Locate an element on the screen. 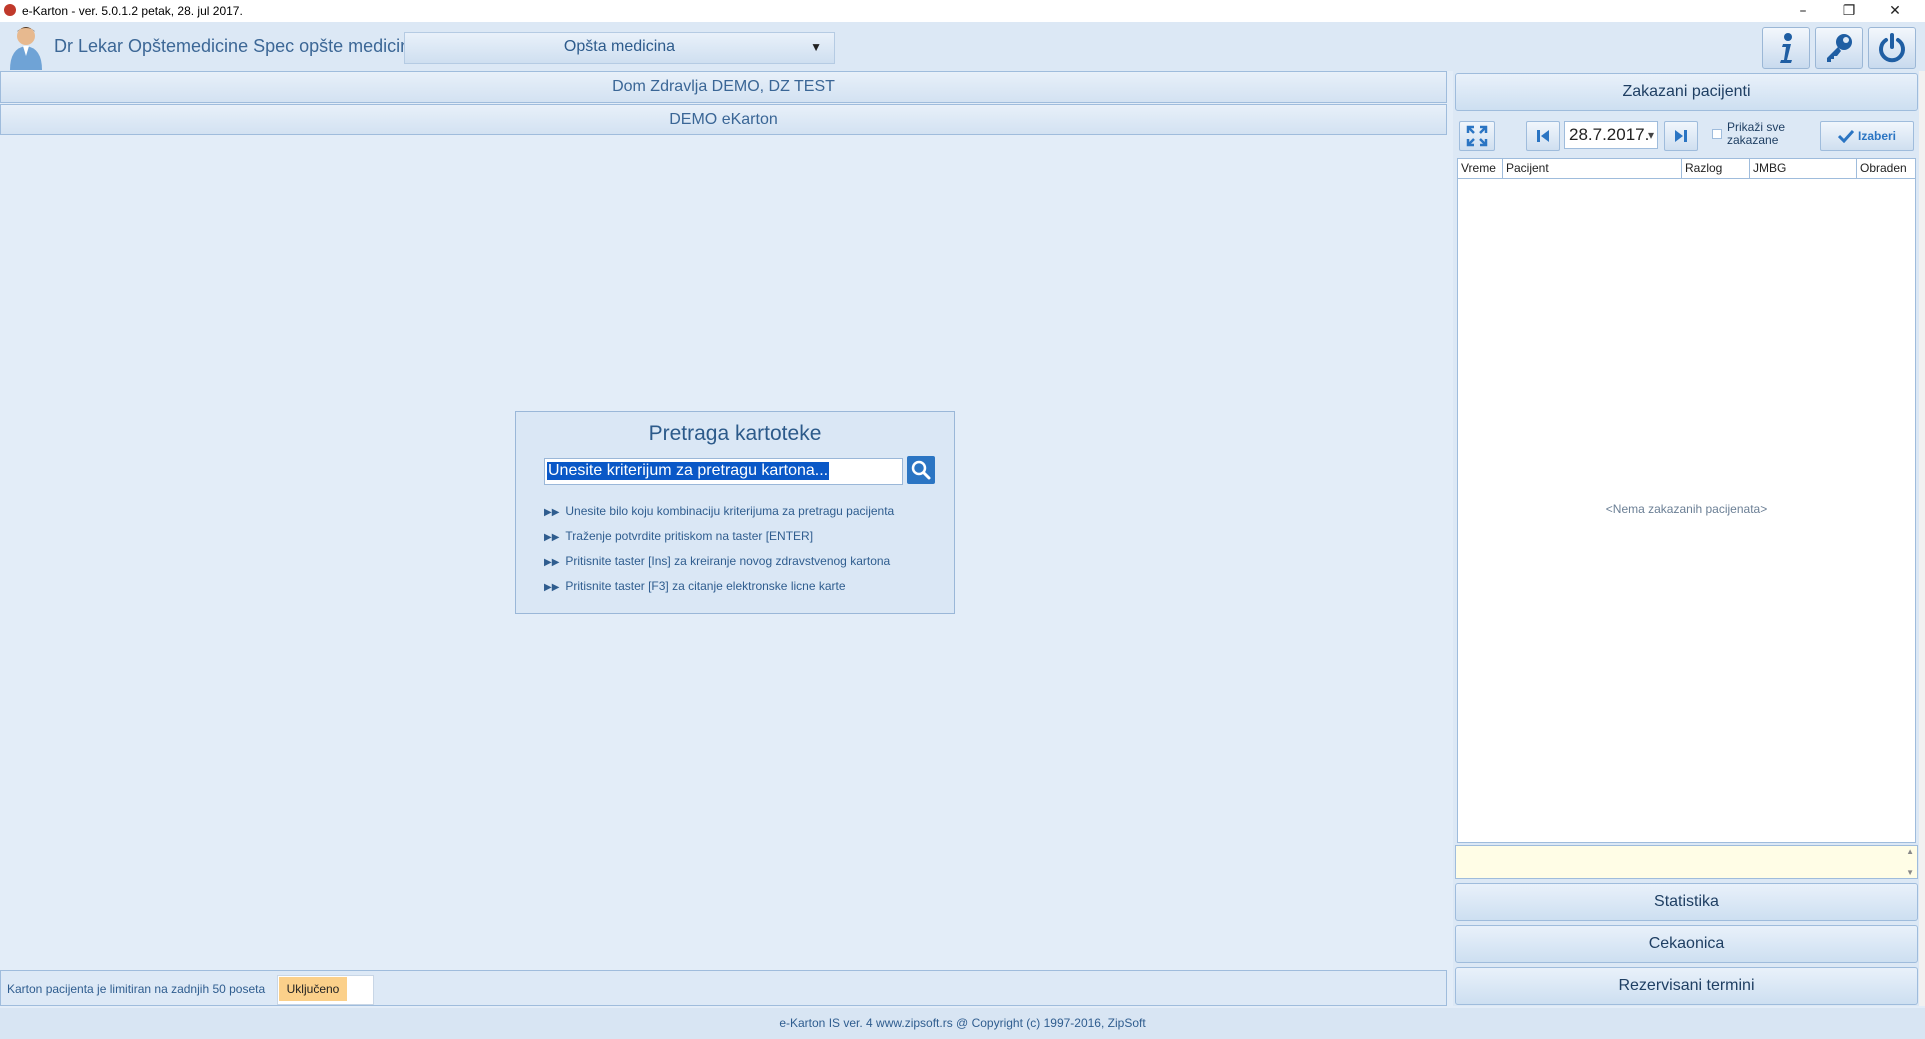  info-icon is located at coordinates (1786, 48).